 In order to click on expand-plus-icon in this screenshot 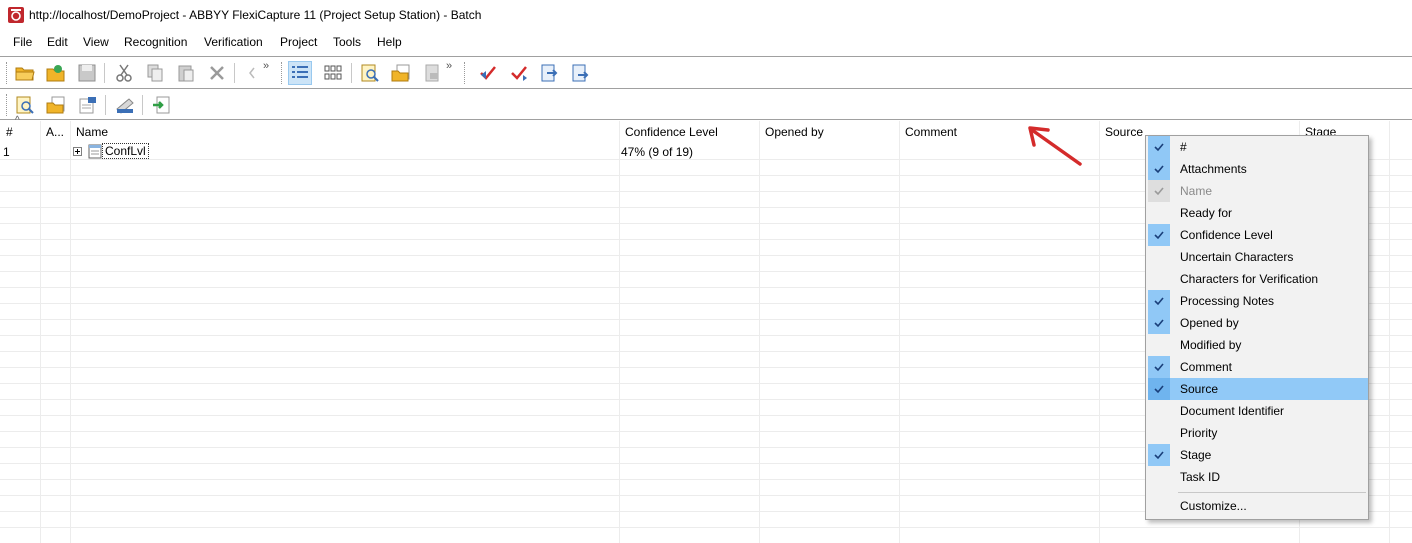, I will do `click(77, 151)`.